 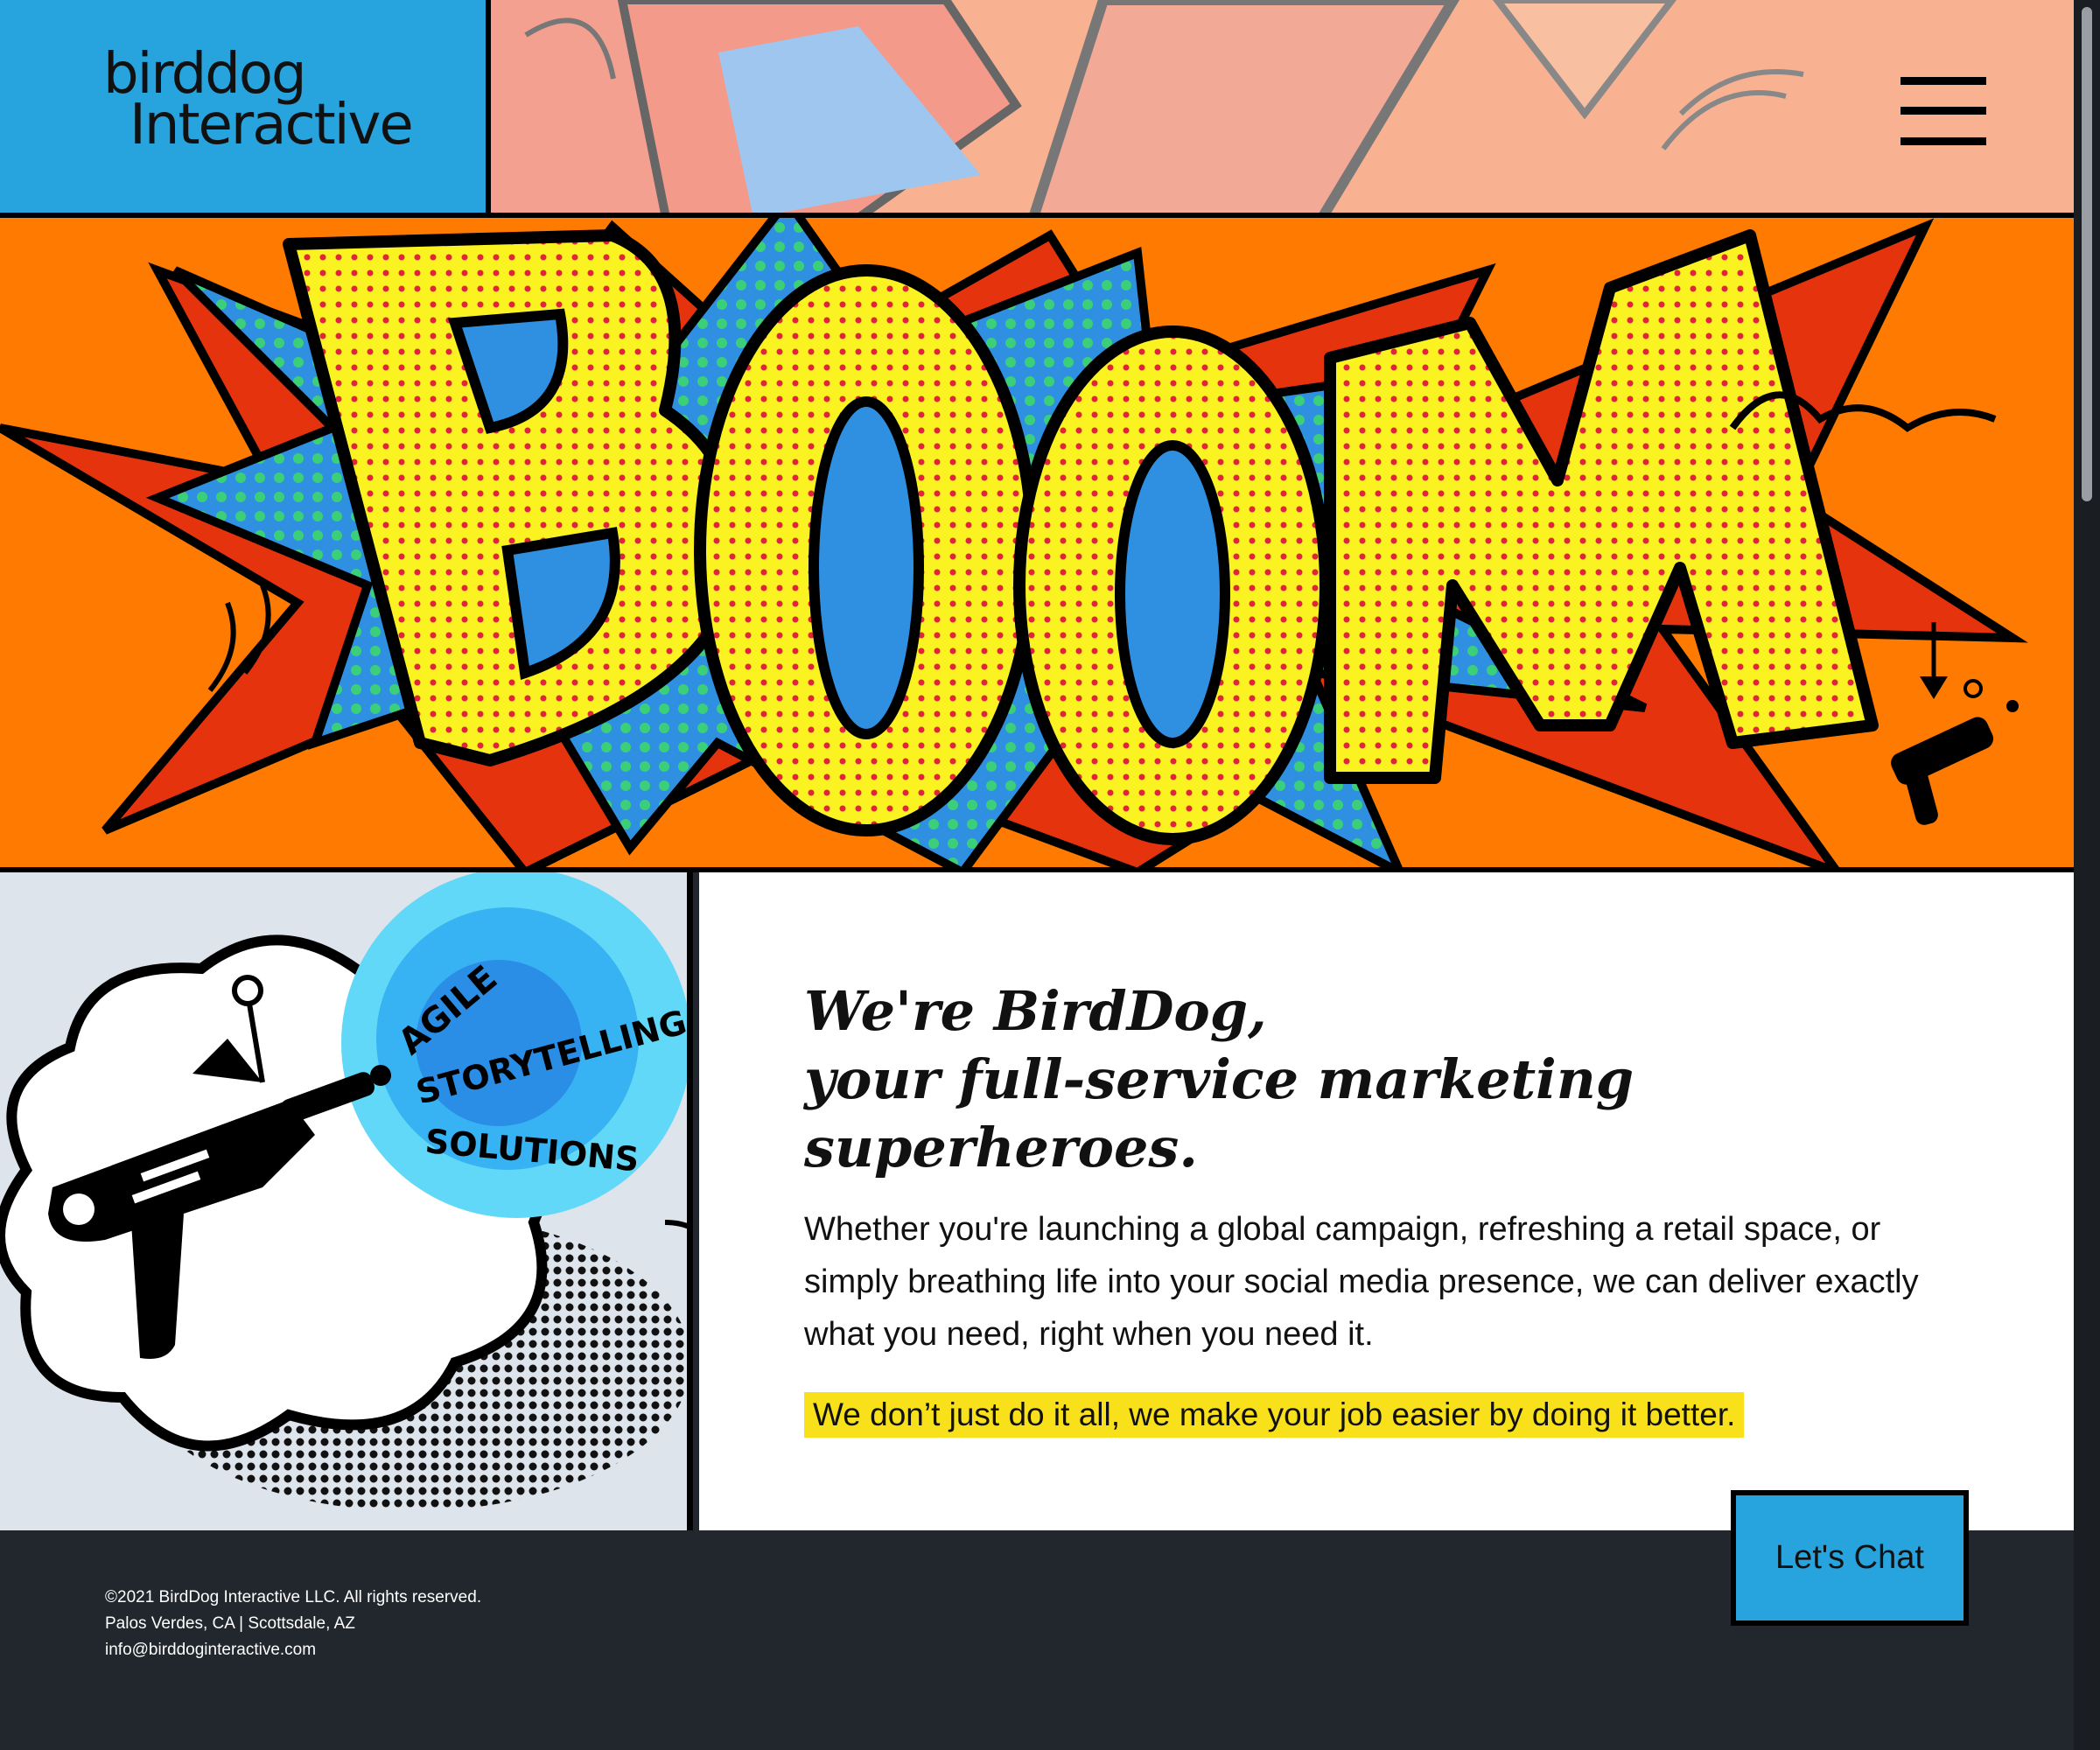 What do you see at coordinates (1219, 1079) in the screenshot?
I see `headline-line-2: your full-service marketing` at bounding box center [1219, 1079].